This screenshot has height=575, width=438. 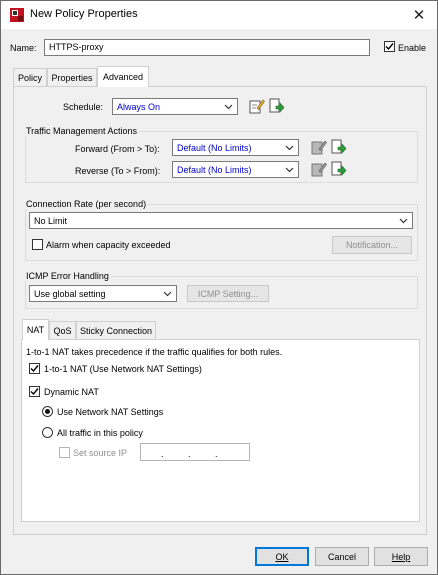 I want to click on radio-selected-dot, so click(x=47, y=411).